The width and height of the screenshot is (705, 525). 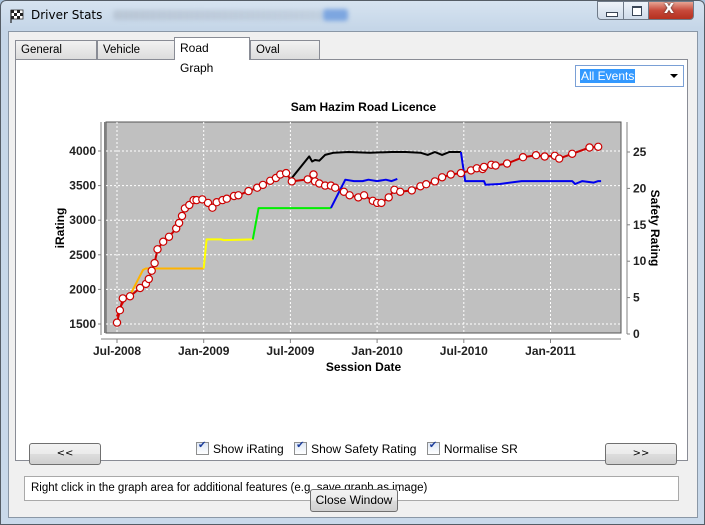 I want to click on next-button: >>, so click(x=641, y=454).